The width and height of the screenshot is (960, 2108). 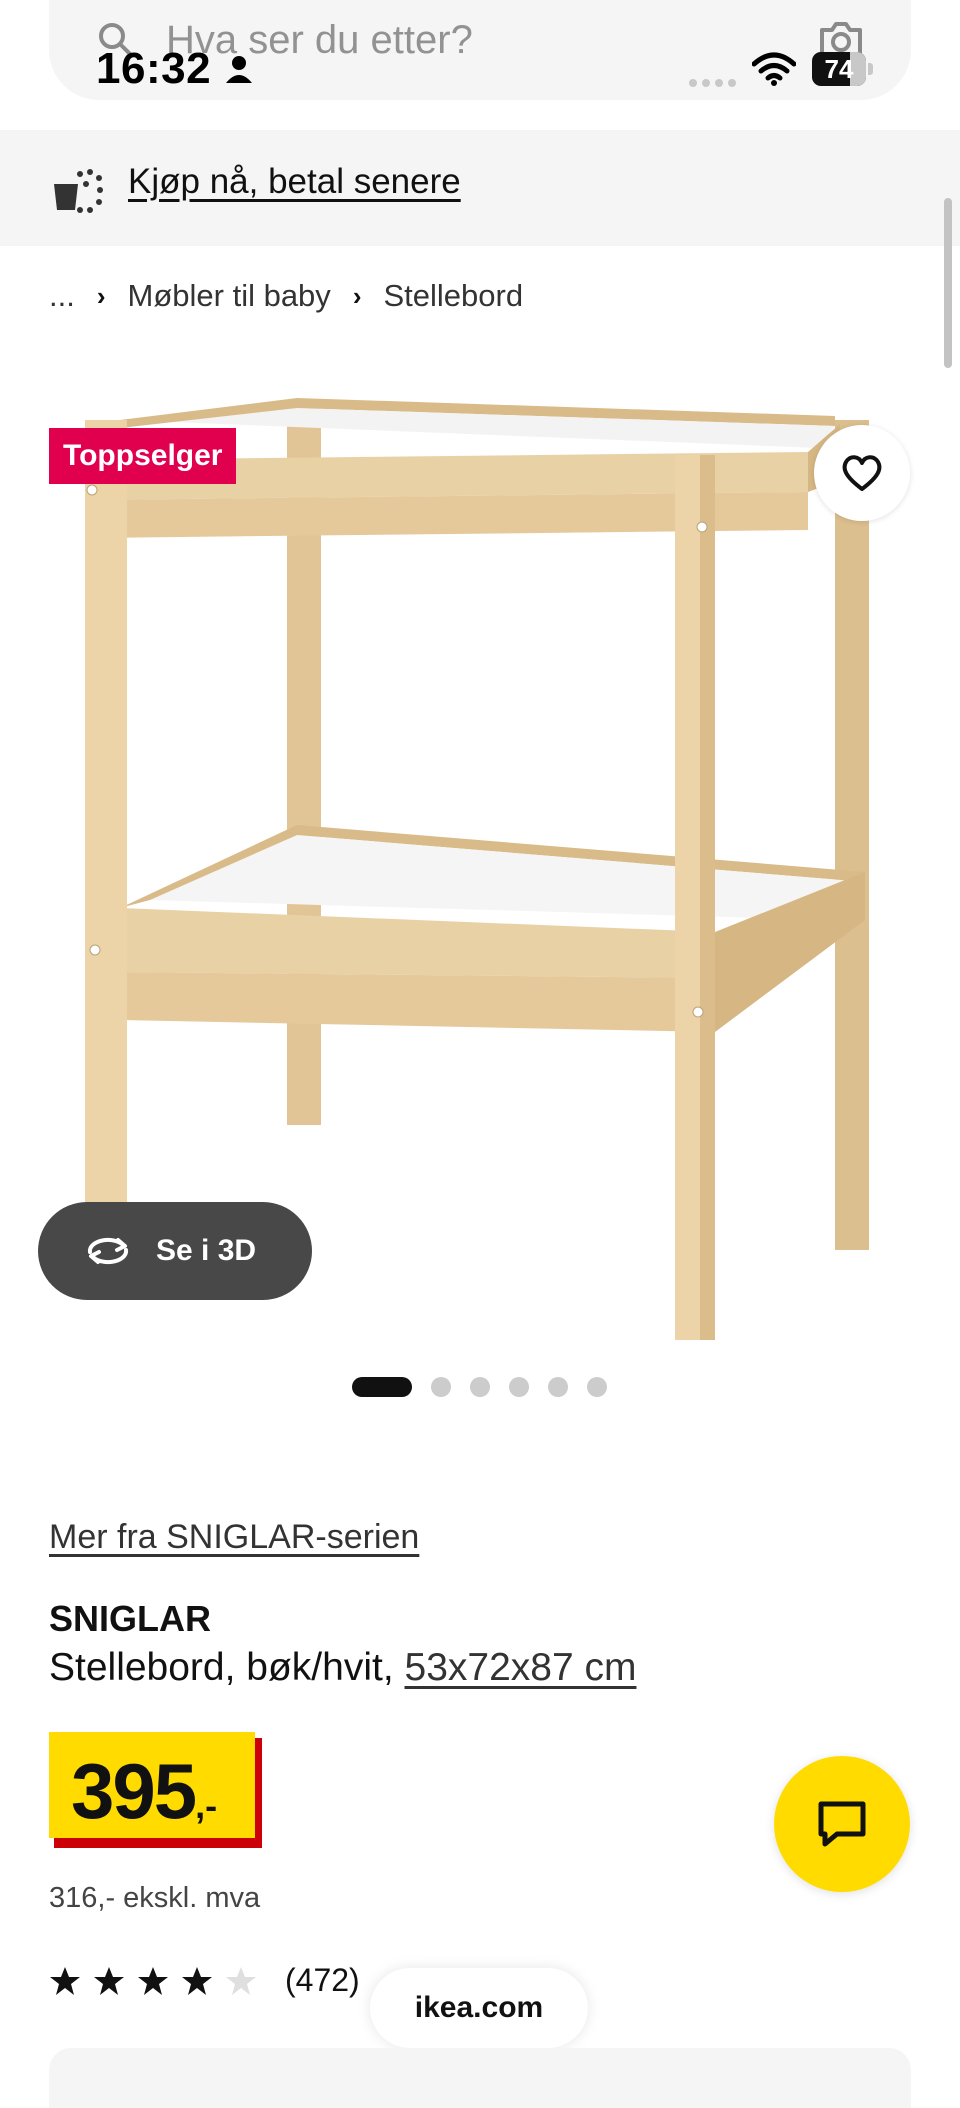 I want to click on price-ex-vat: 316,- ekskl. mva, so click(x=155, y=1898).